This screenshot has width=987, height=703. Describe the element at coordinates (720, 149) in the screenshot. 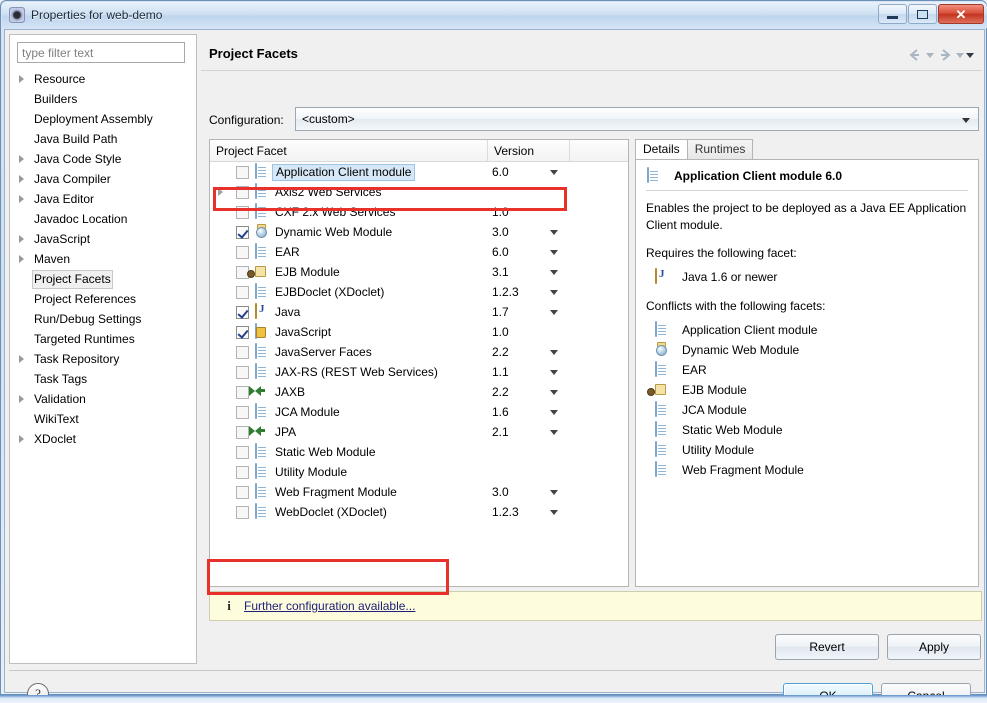

I see `tab-runtimes: Runtimes` at that location.